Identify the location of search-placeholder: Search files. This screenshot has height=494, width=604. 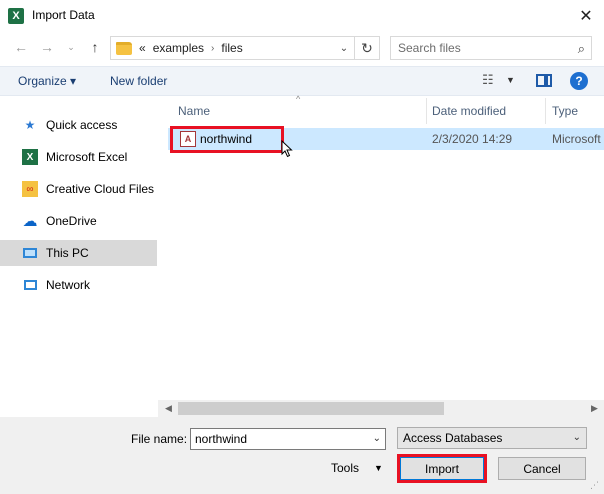
(429, 48).